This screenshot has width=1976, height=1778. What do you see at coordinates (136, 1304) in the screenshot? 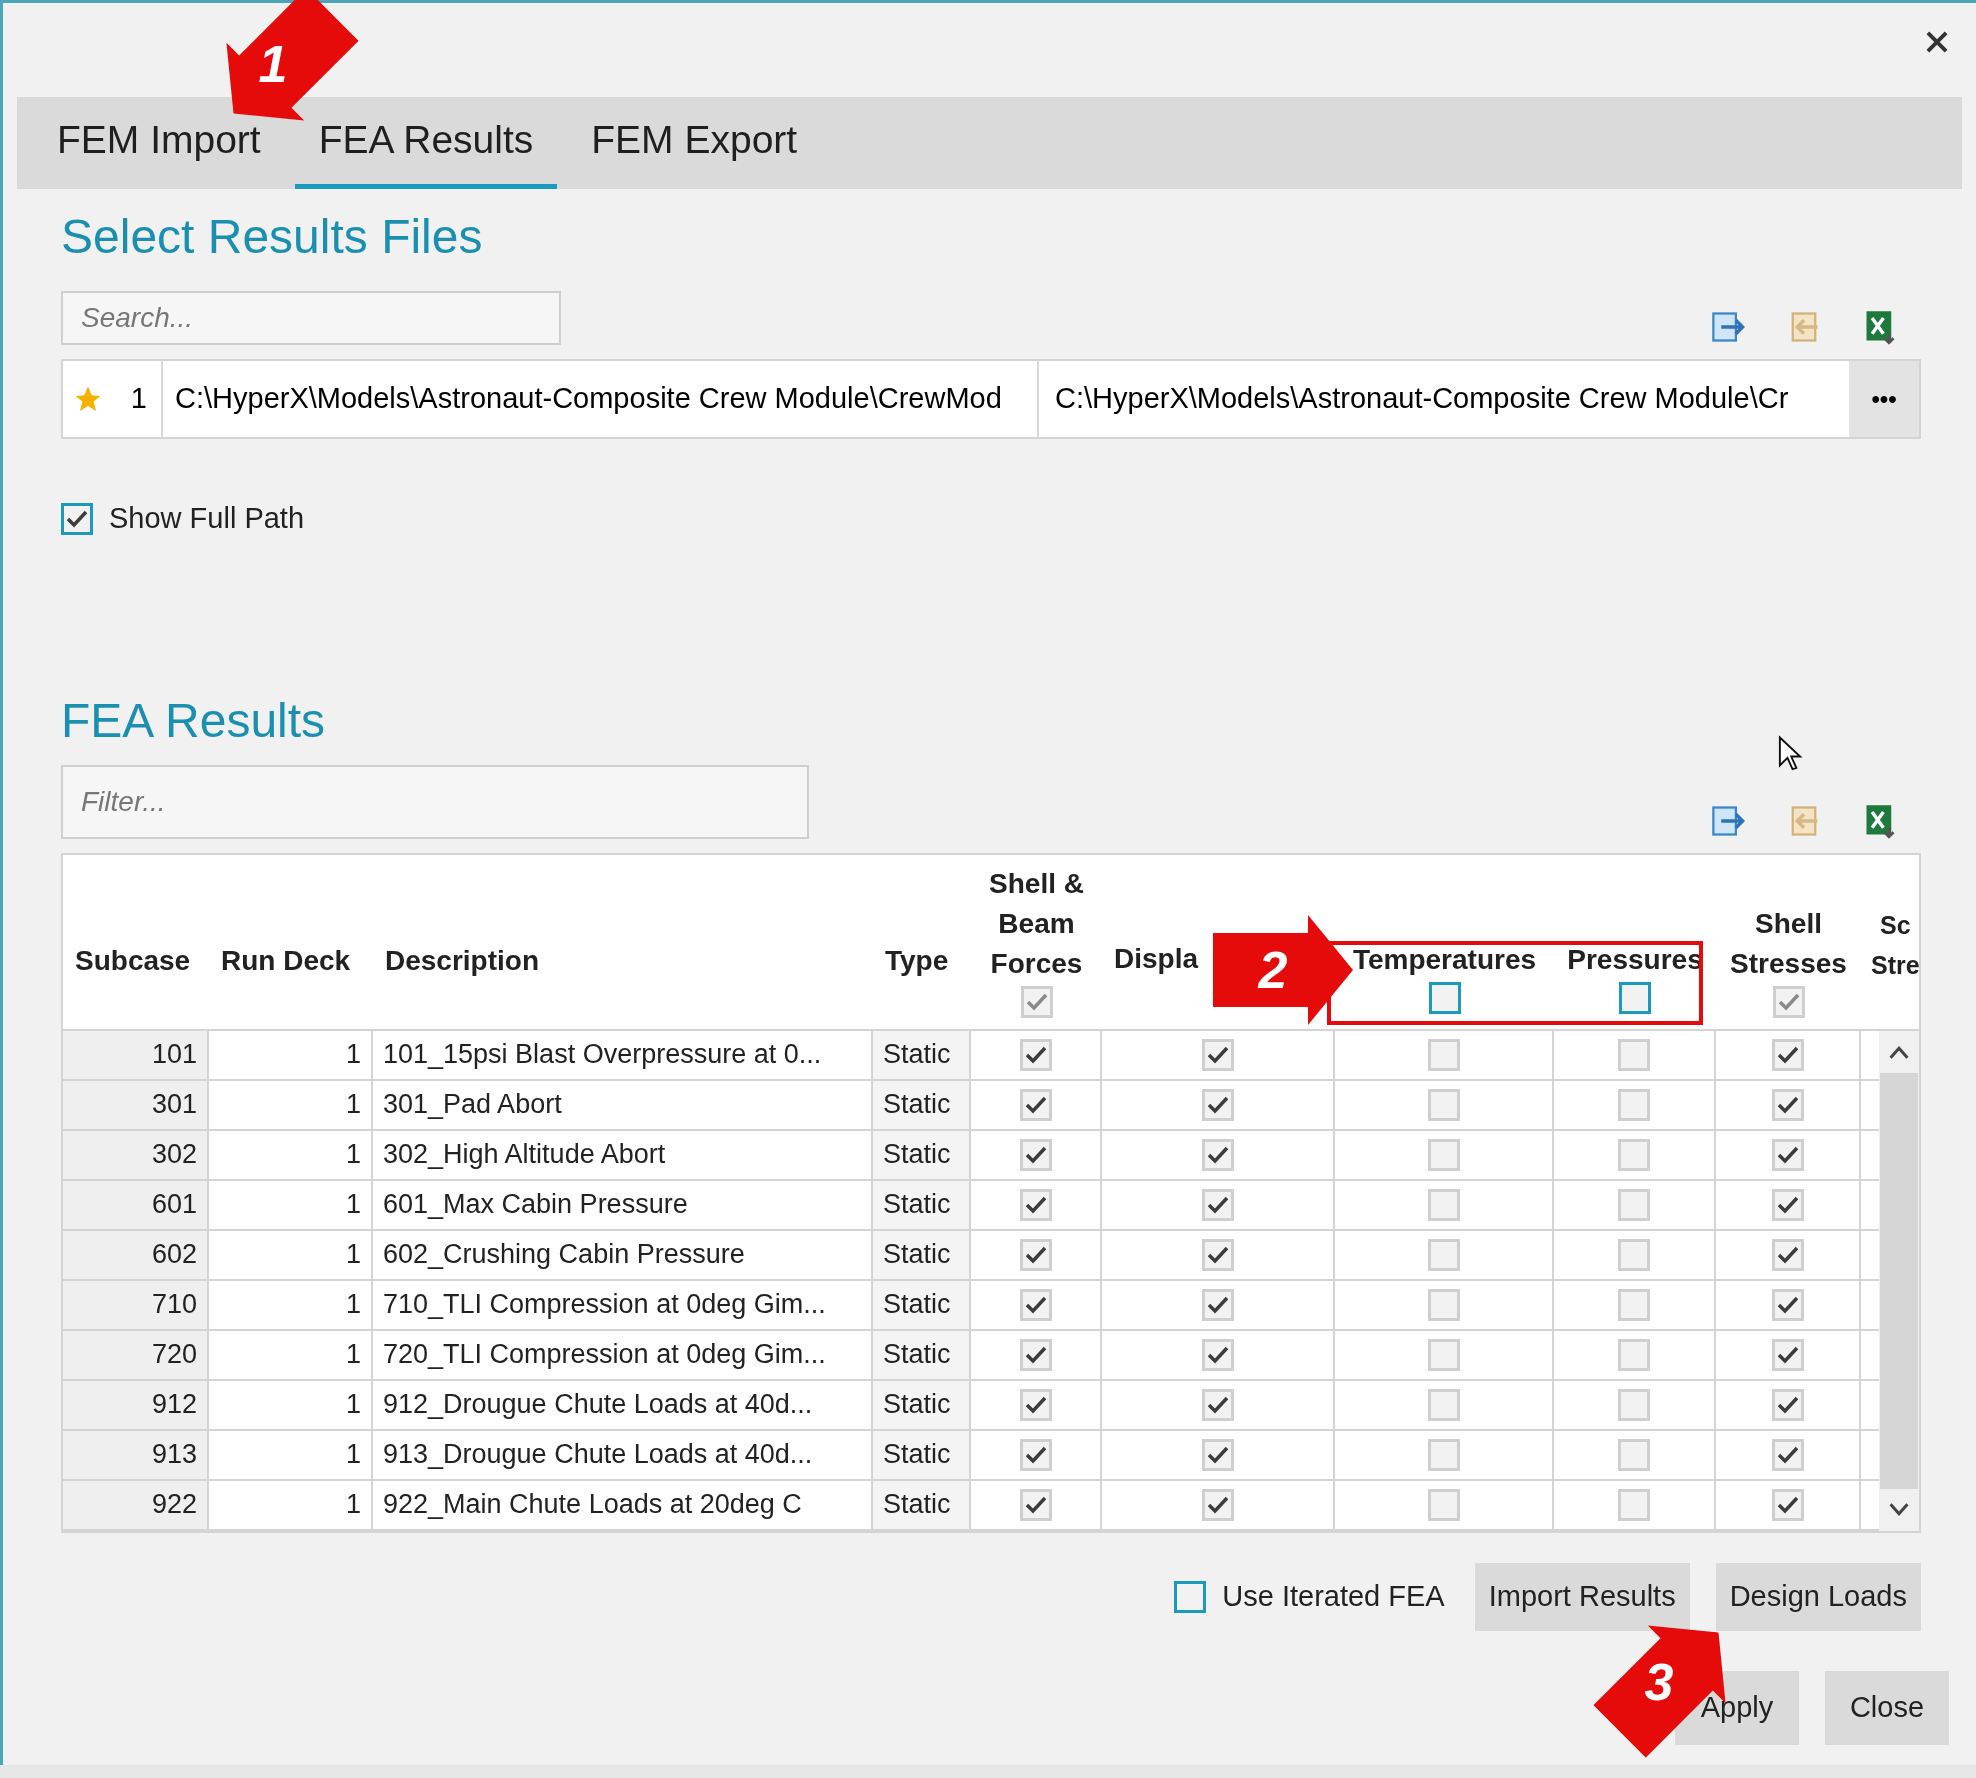
I see `table-cell: 710` at bounding box center [136, 1304].